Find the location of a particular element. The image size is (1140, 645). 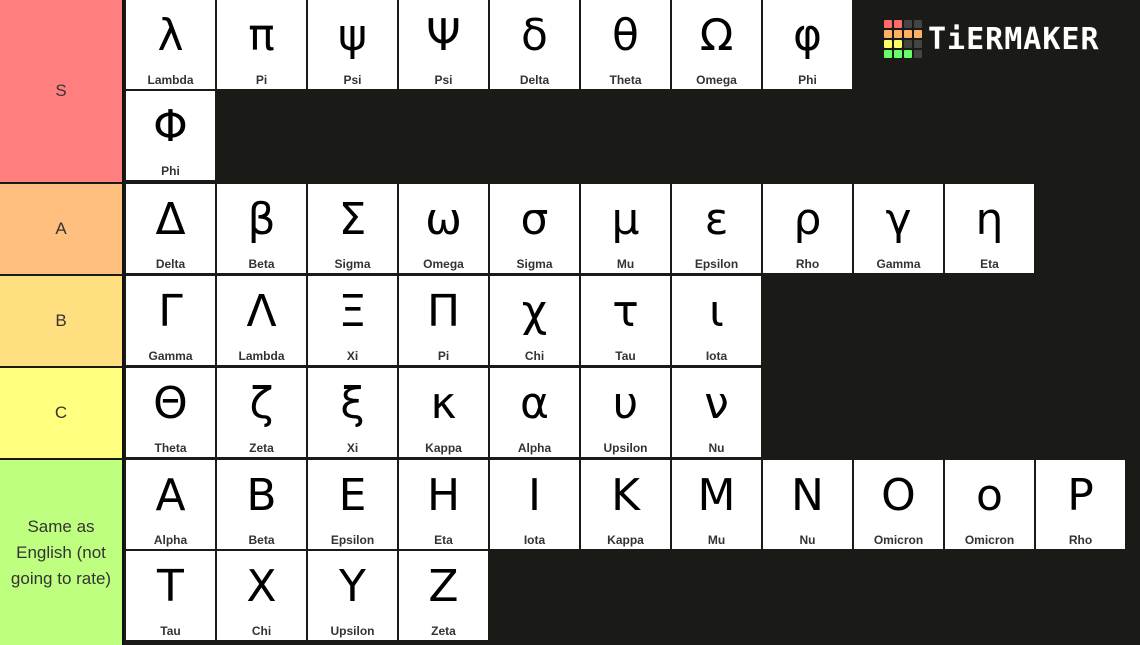

greek-letter-name: Xi is located at coordinates (352, 356).